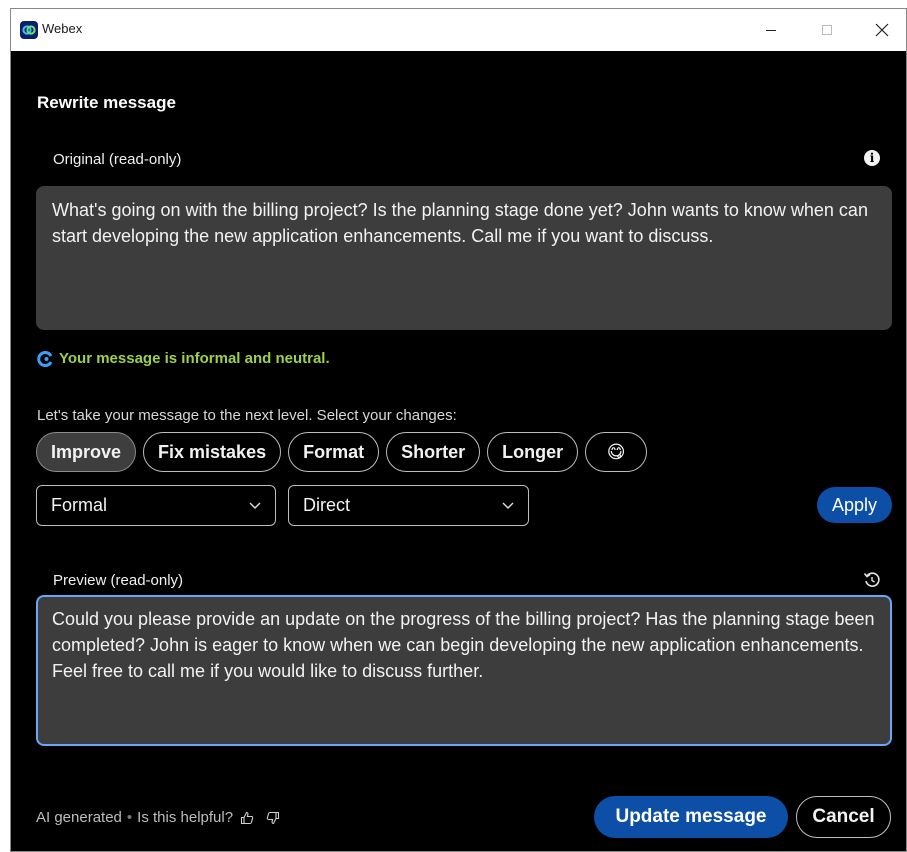 This screenshot has height=852, width=907. Describe the element at coordinates (156, 505) in the screenshot. I see `tone-select: Formal` at that location.